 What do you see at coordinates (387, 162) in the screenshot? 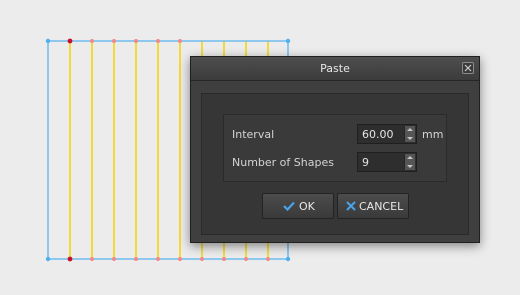
I see `number-of-shapes-input: 9` at bounding box center [387, 162].